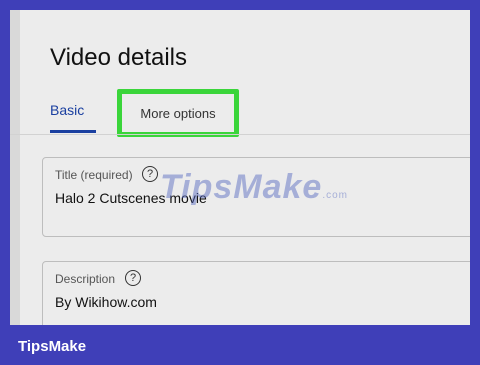  I want to click on description-field-label: Description, so click(85, 279).